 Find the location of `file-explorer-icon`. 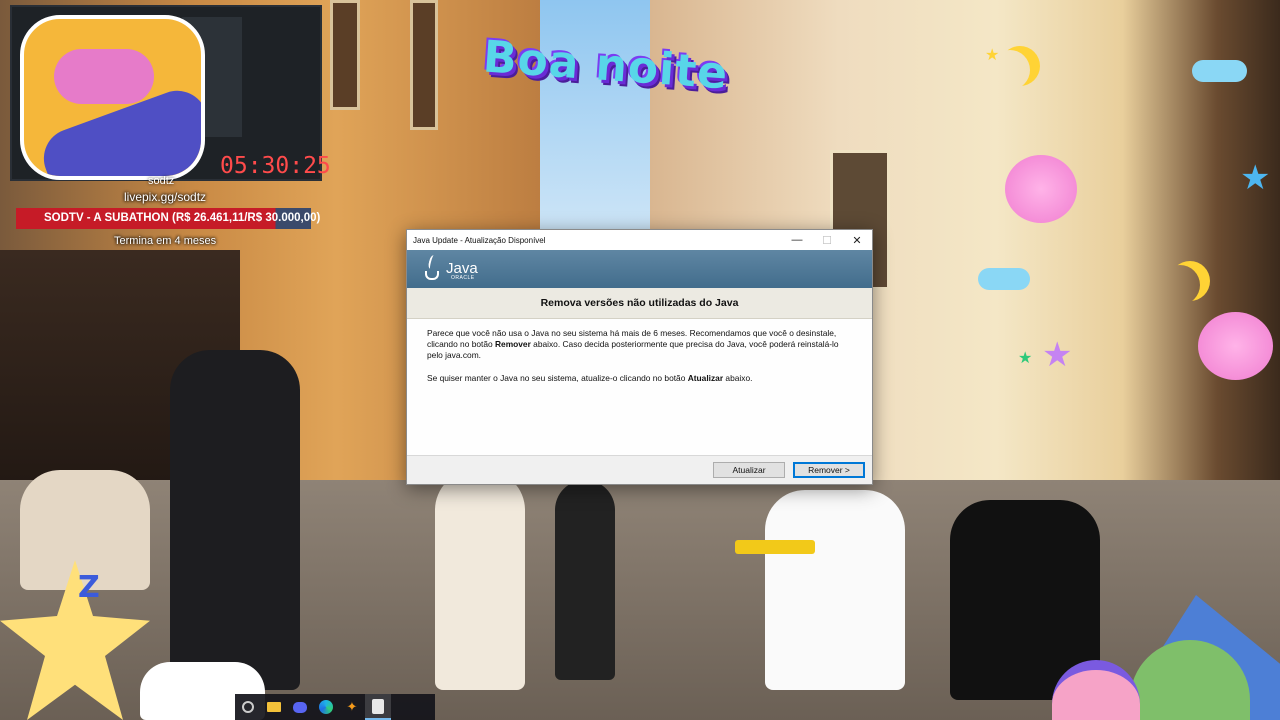

file-explorer-icon is located at coordinates (274, 707).